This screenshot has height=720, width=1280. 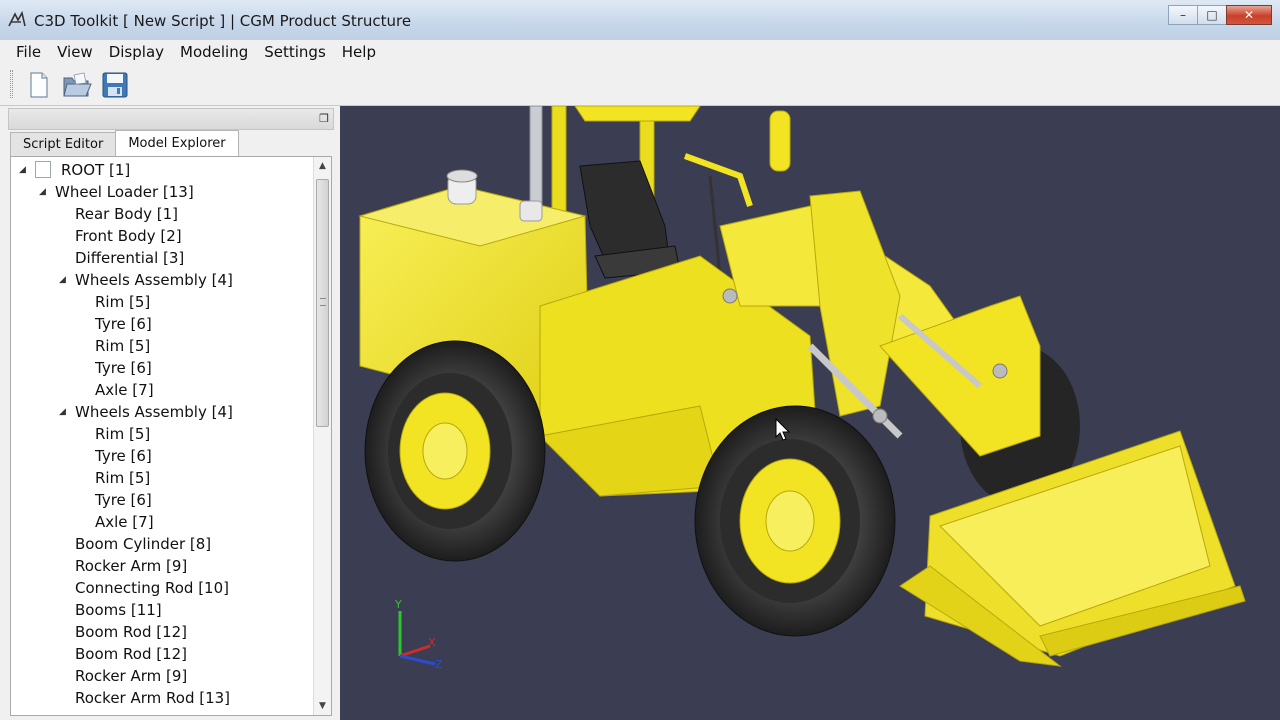 I want to click on toolbar, so click(x=640, y=85).